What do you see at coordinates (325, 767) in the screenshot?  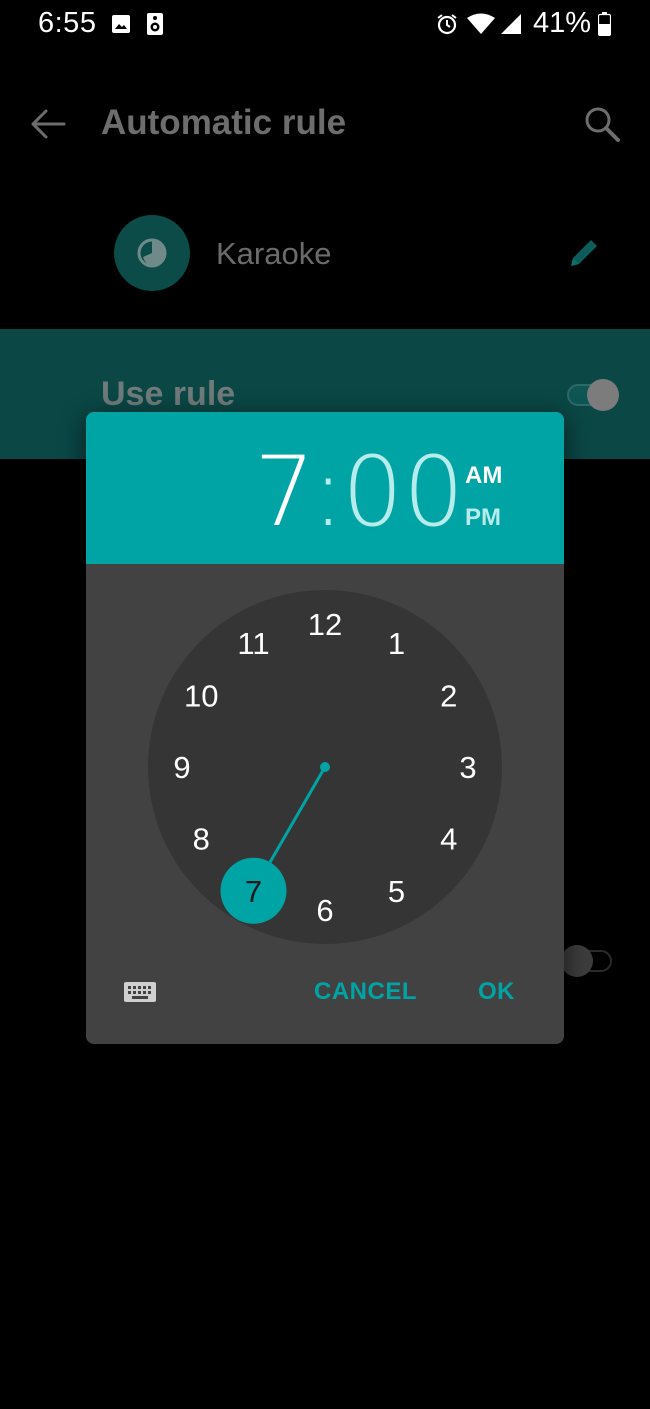 I see `dial-center-dot` at bounding box center [325, 767].